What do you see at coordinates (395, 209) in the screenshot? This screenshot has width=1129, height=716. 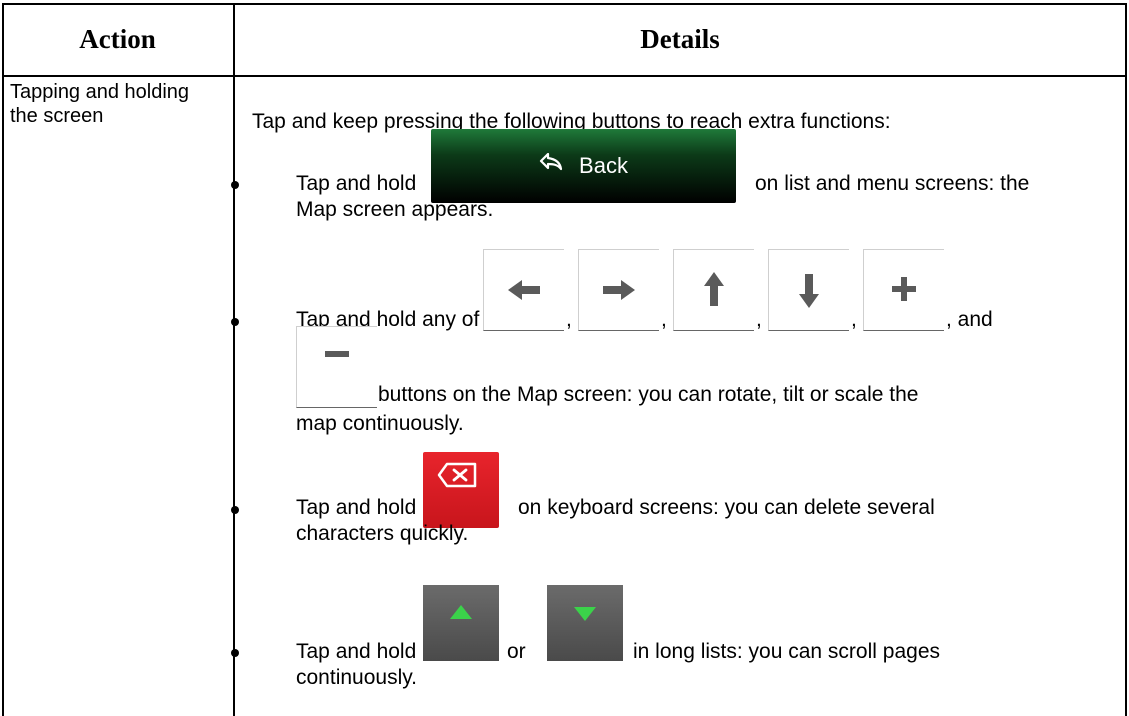 I see `bullet-1-text-line2: Map screen appears.` at bounding box center [395, 209].